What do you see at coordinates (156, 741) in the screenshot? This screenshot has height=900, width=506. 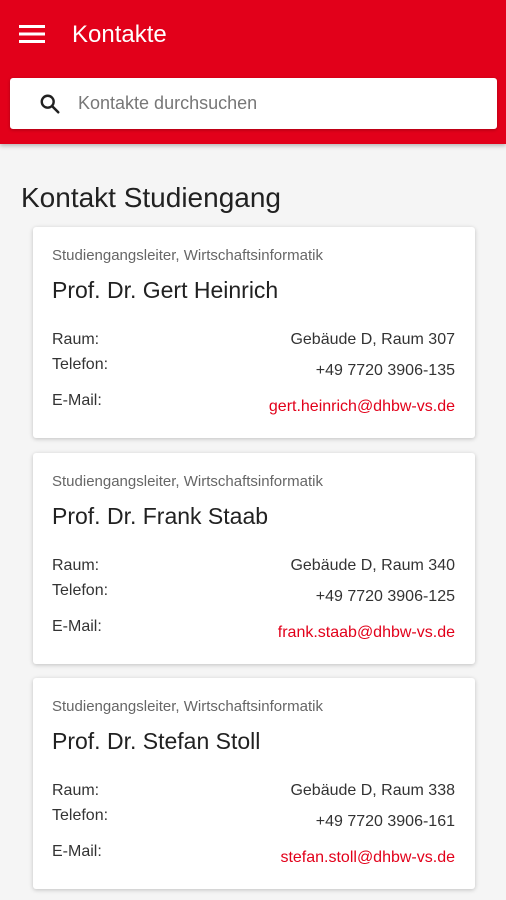 I see `contact-name: Prof. Dr. Stefan Stoll` at bounding box center [156, 741].